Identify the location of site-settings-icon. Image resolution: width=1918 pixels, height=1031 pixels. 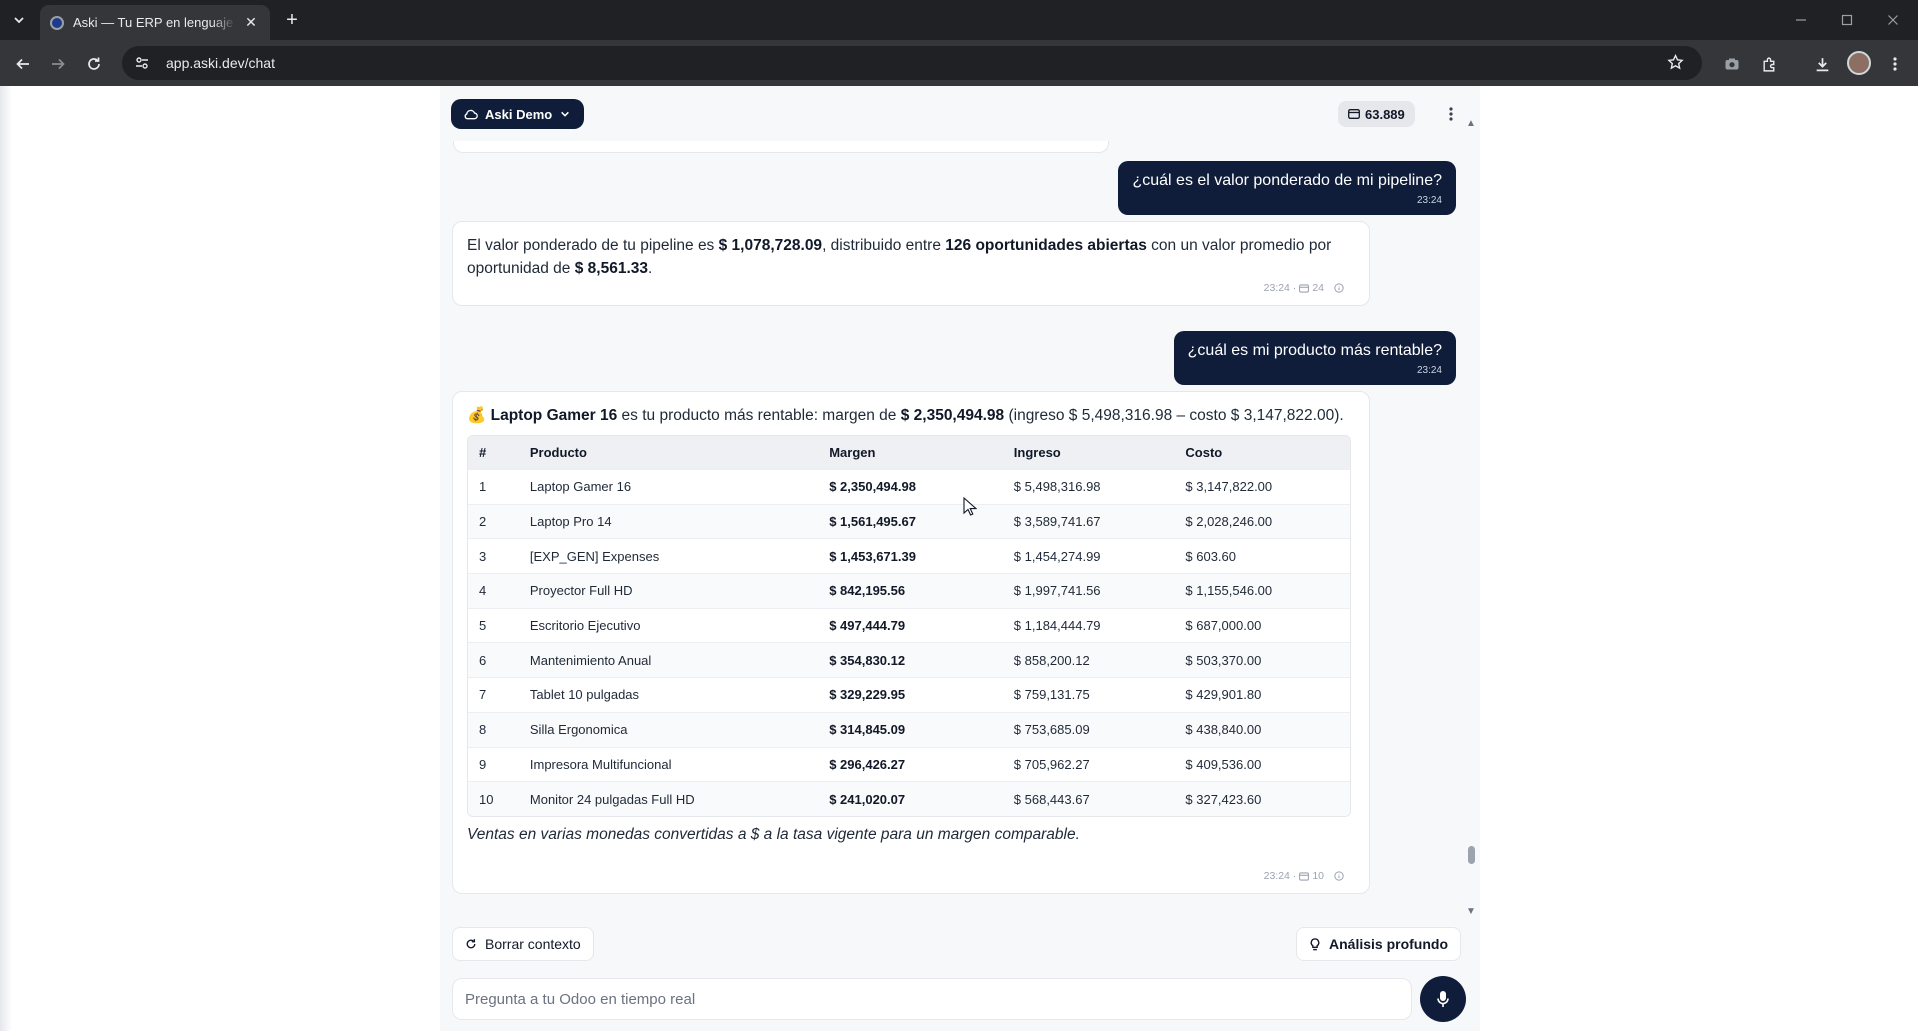
(144, 63).